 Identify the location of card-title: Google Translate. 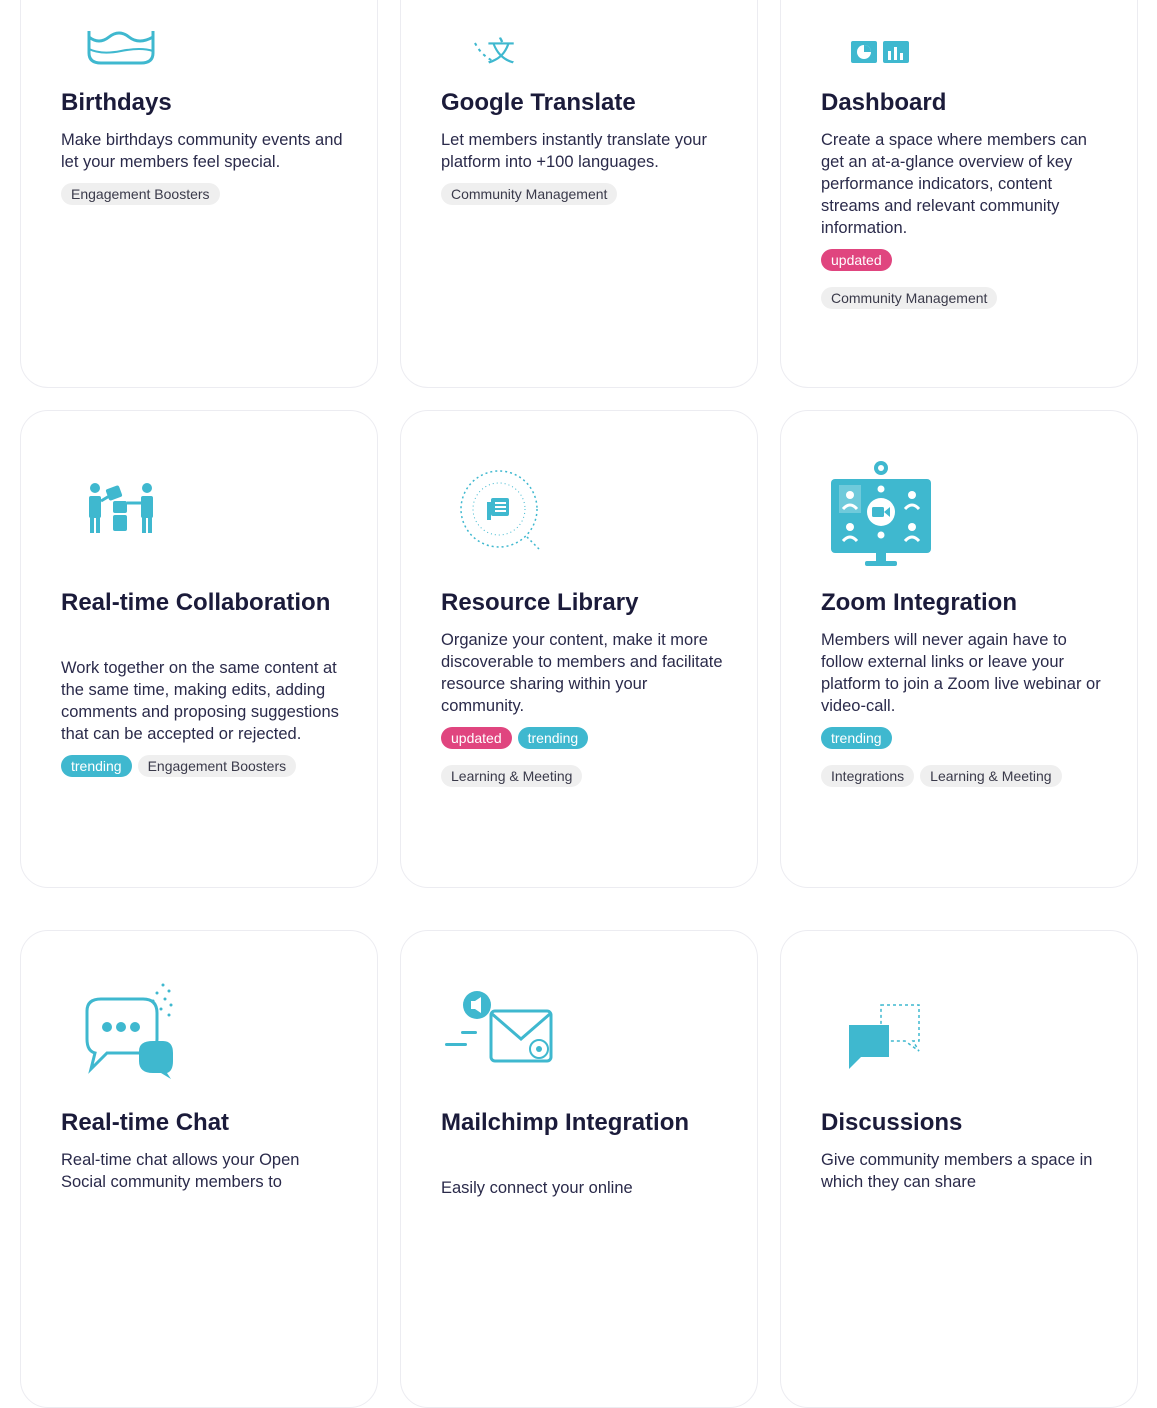
(538, 102).